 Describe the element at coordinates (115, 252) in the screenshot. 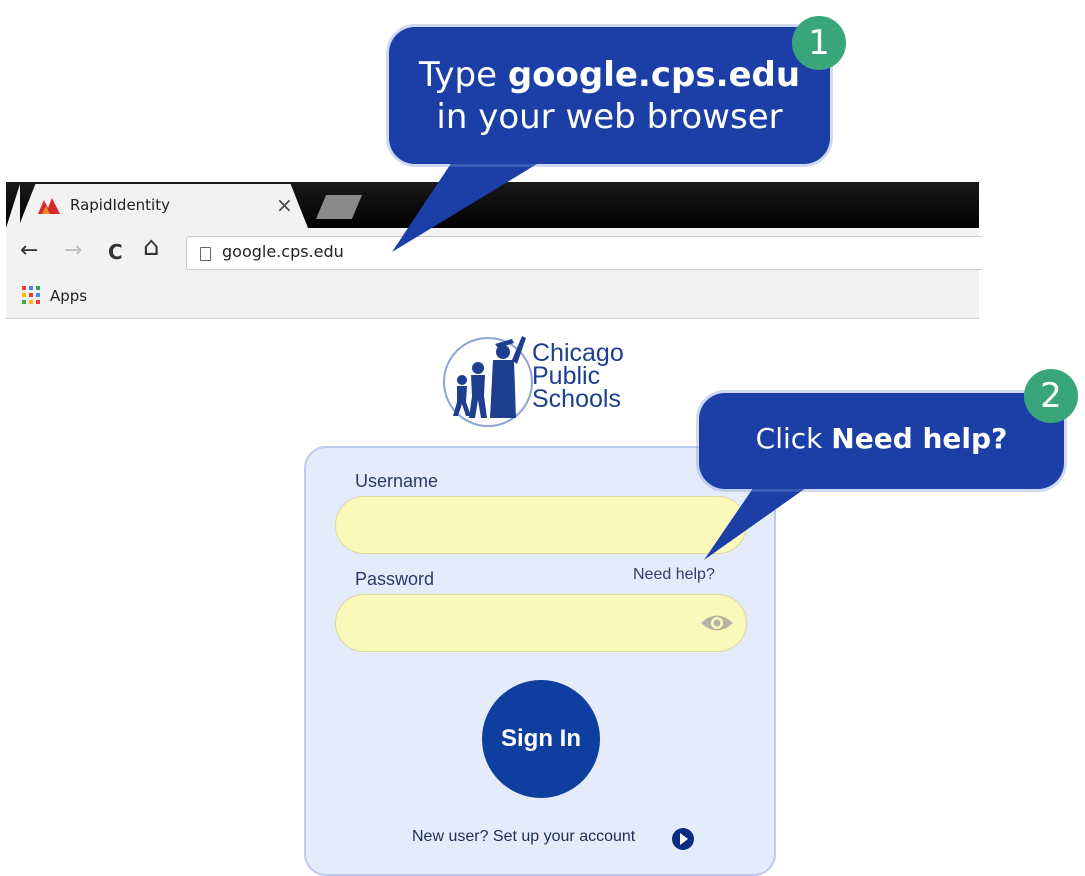

I see `reload-icon: C` at that location.